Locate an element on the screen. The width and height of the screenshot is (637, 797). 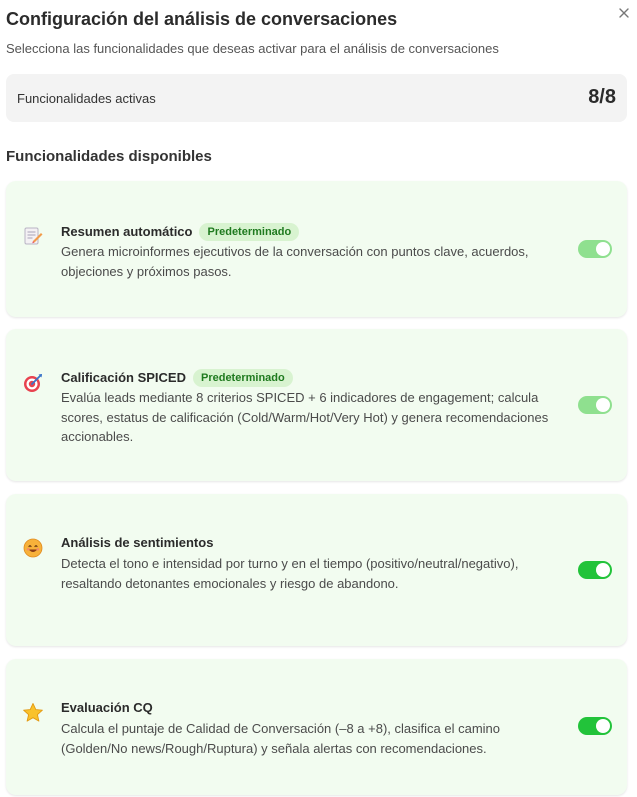
active-features-count: 8/8 is located at coordinates (602, 97).